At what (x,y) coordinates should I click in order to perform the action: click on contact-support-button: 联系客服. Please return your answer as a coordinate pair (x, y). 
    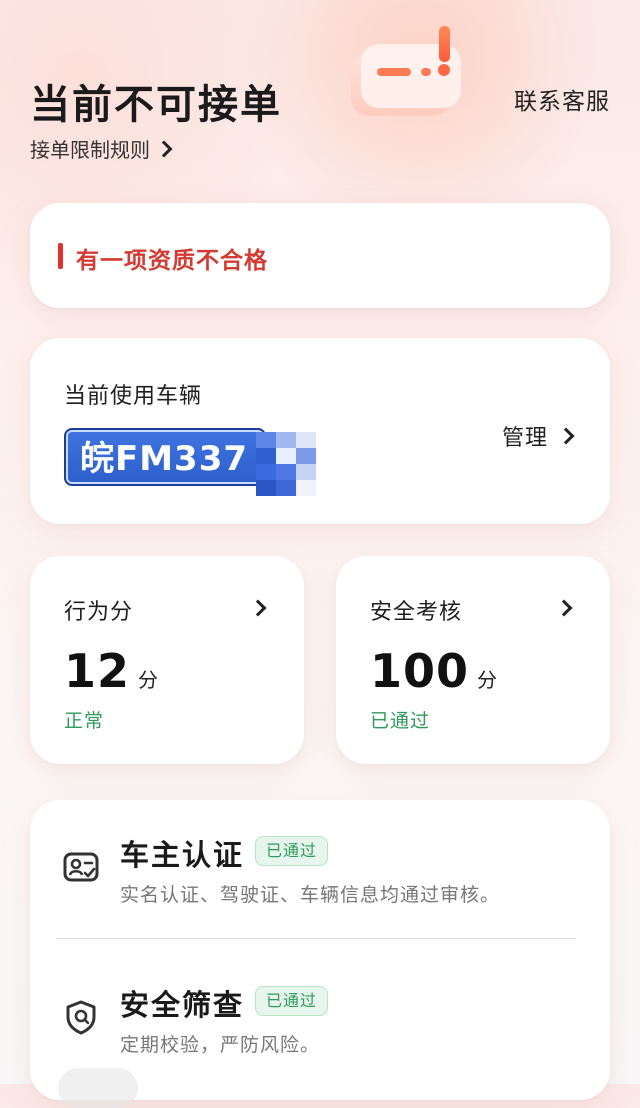
    Looking at the image, I should click on (562, 99).